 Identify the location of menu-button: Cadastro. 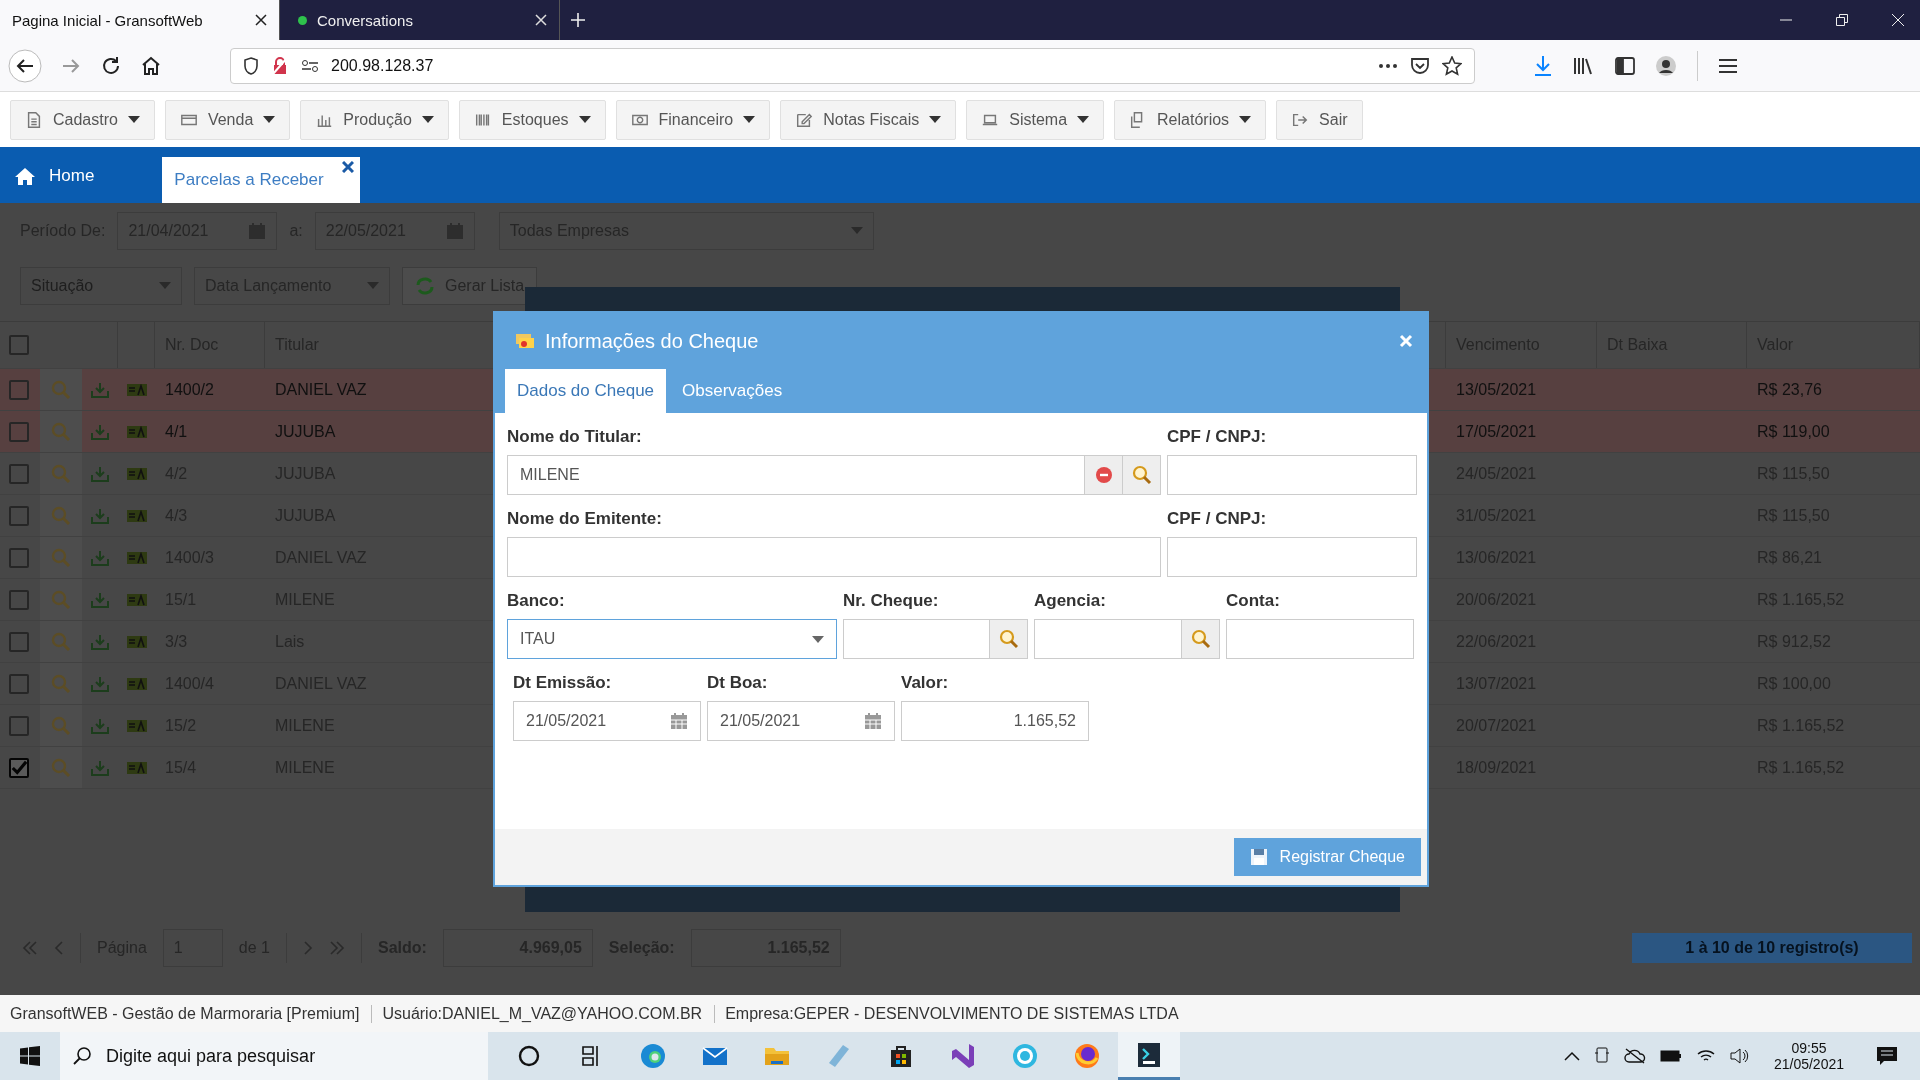
(82, 119).